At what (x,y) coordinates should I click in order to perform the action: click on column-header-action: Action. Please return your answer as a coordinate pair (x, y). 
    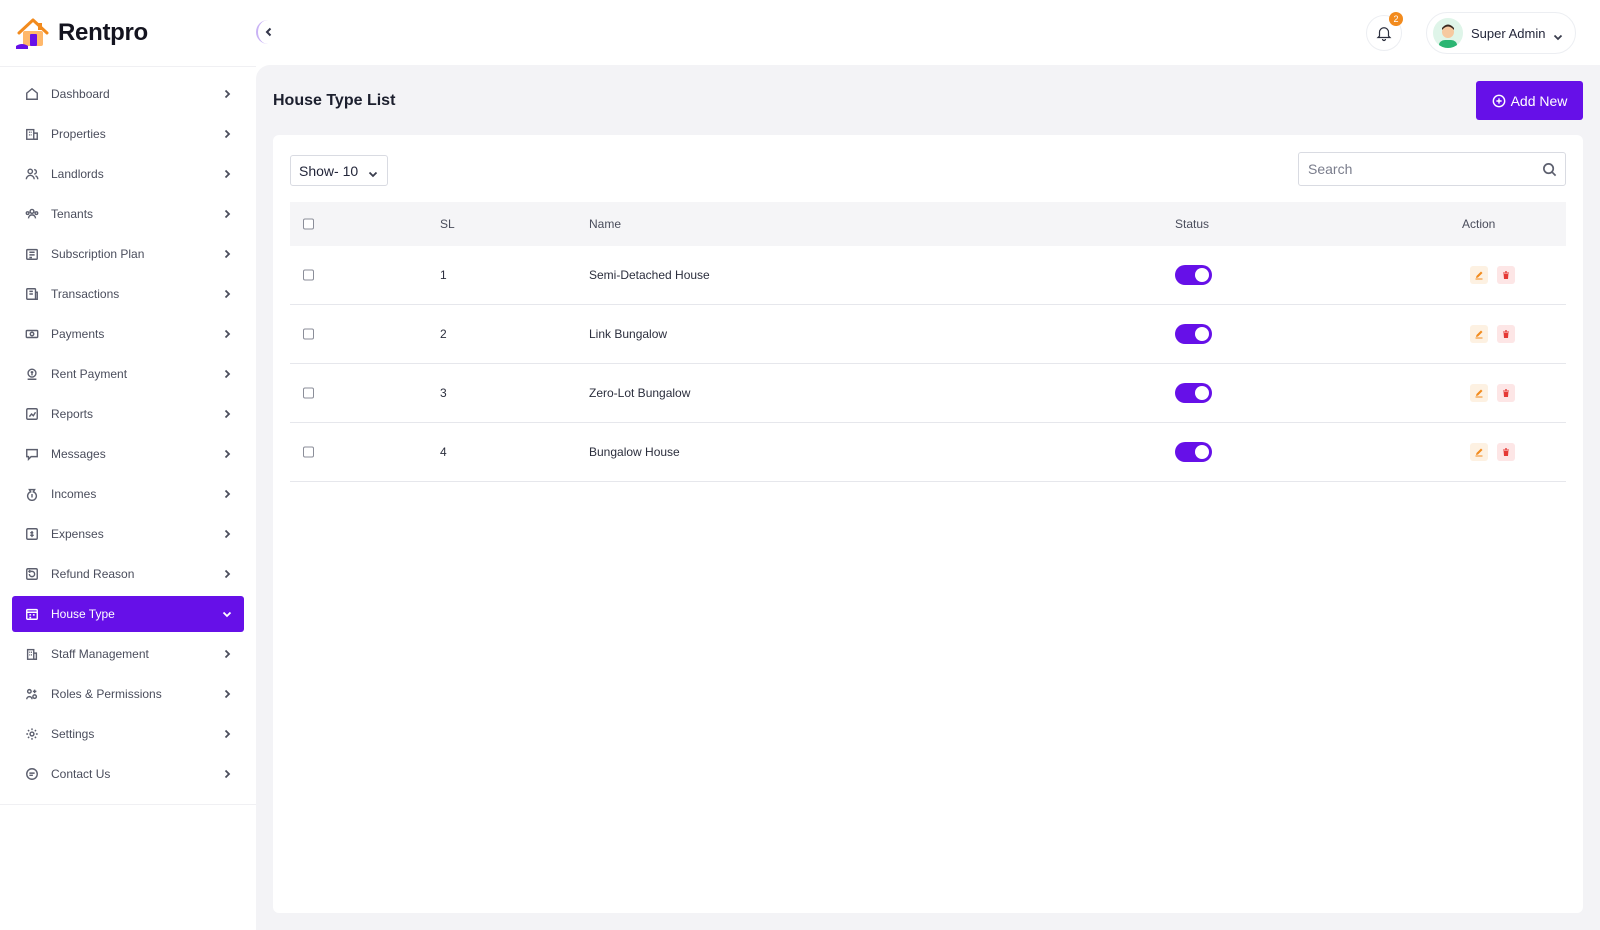
    Looking at the image, I should click on (1479, 224).